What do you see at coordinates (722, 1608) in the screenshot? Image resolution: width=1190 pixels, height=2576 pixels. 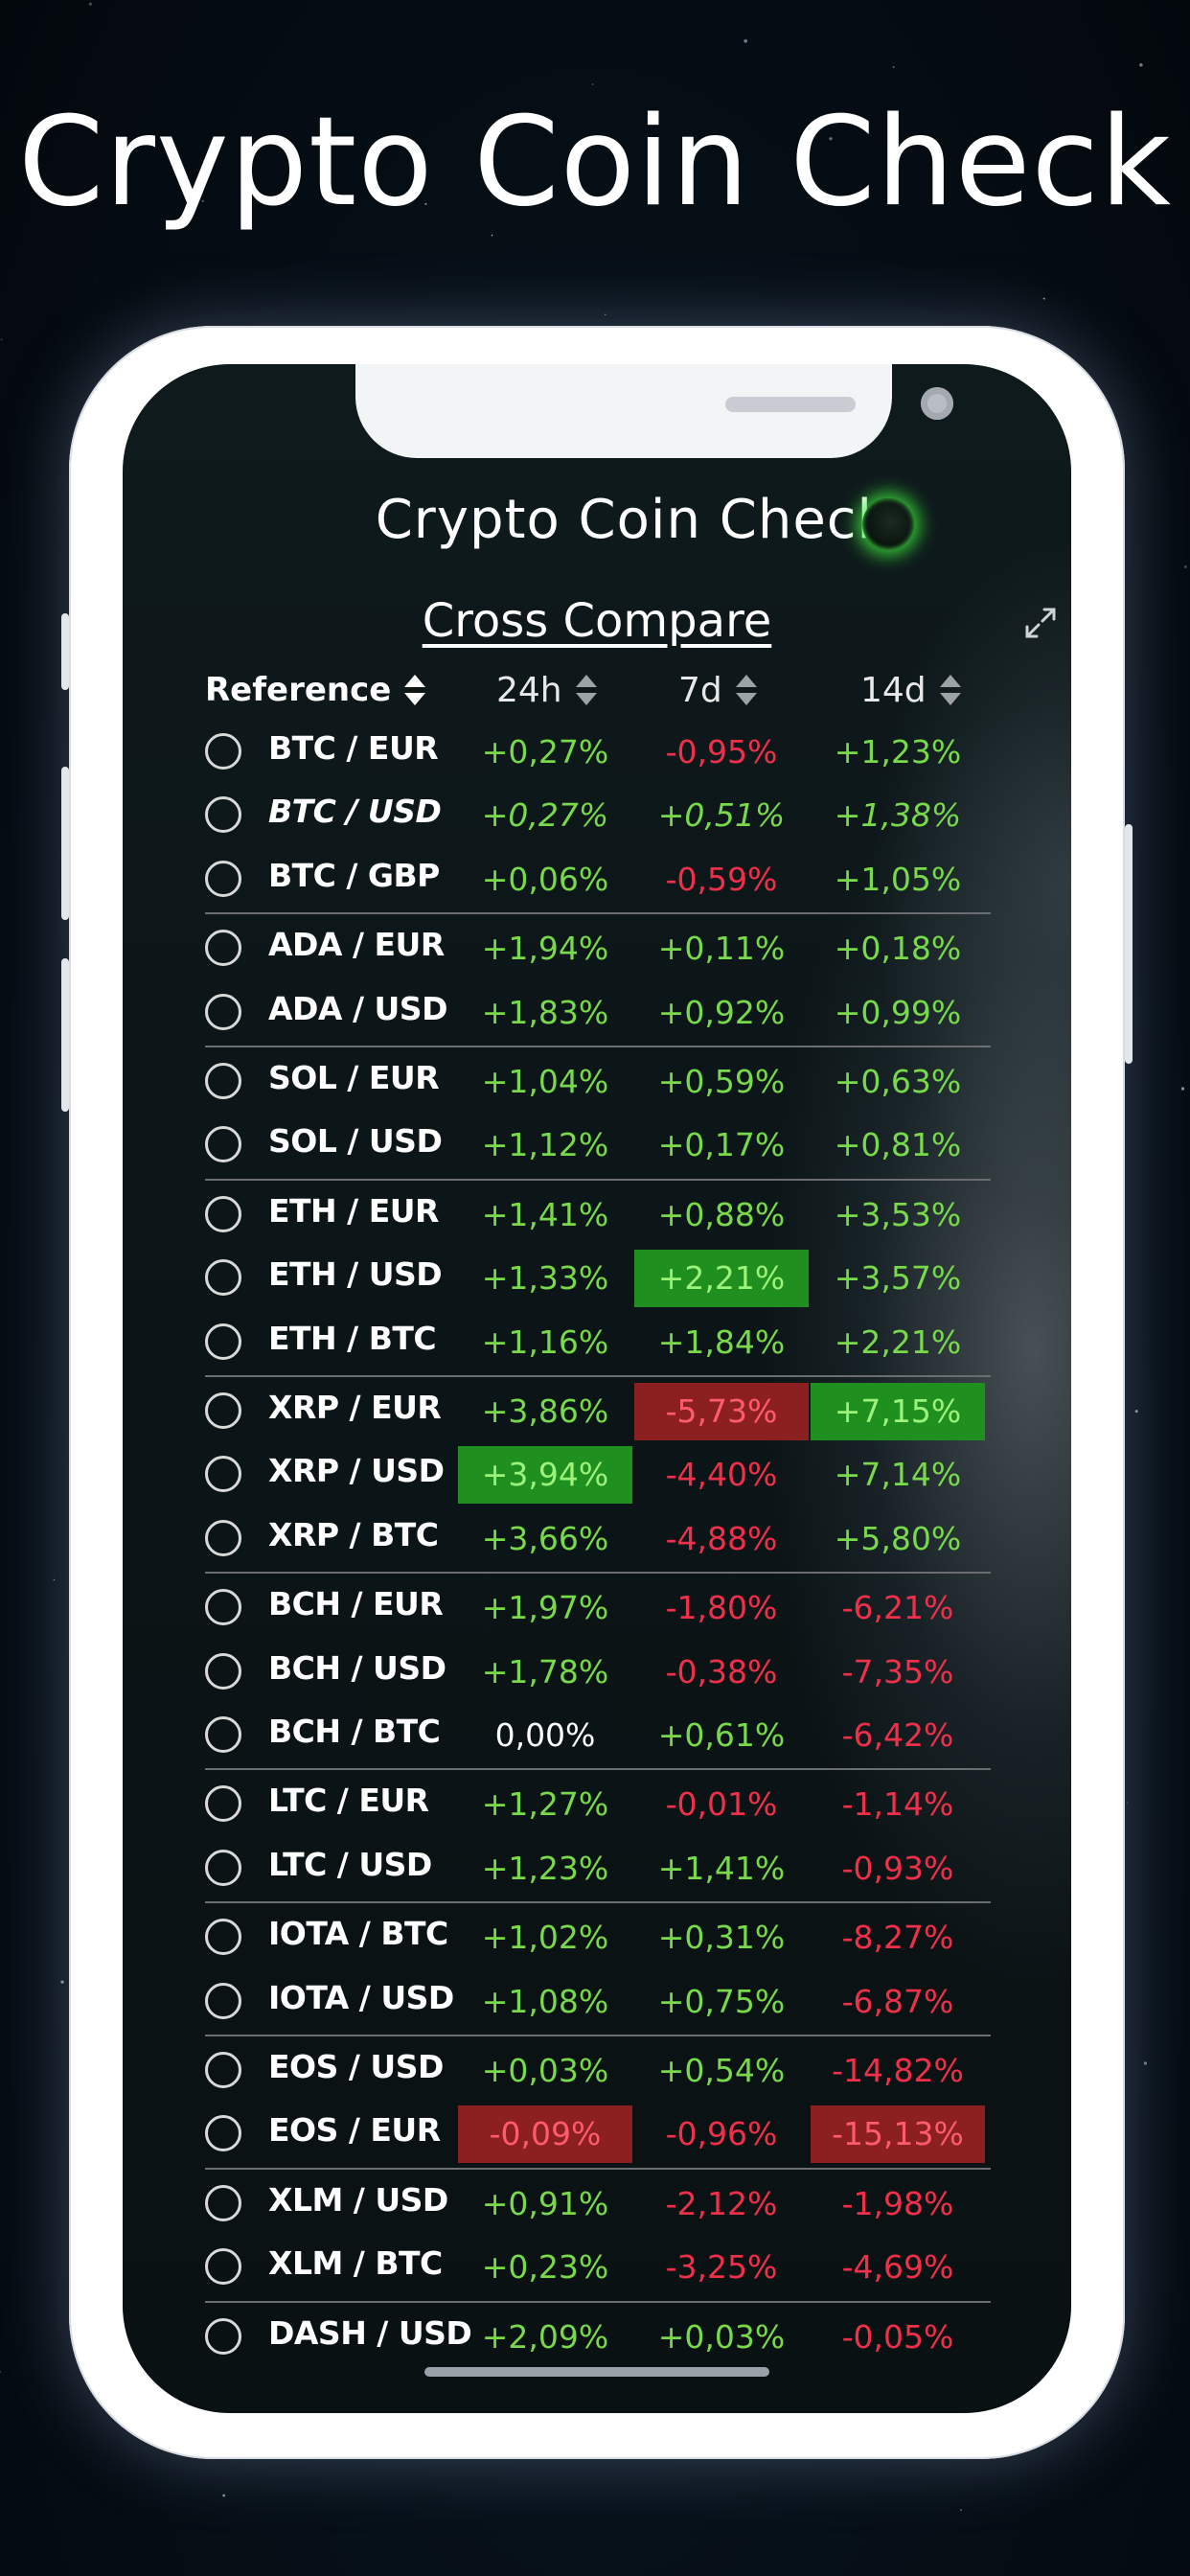 I see `change-d7-cell: -1,80%` at bounding box center [722, 1608].